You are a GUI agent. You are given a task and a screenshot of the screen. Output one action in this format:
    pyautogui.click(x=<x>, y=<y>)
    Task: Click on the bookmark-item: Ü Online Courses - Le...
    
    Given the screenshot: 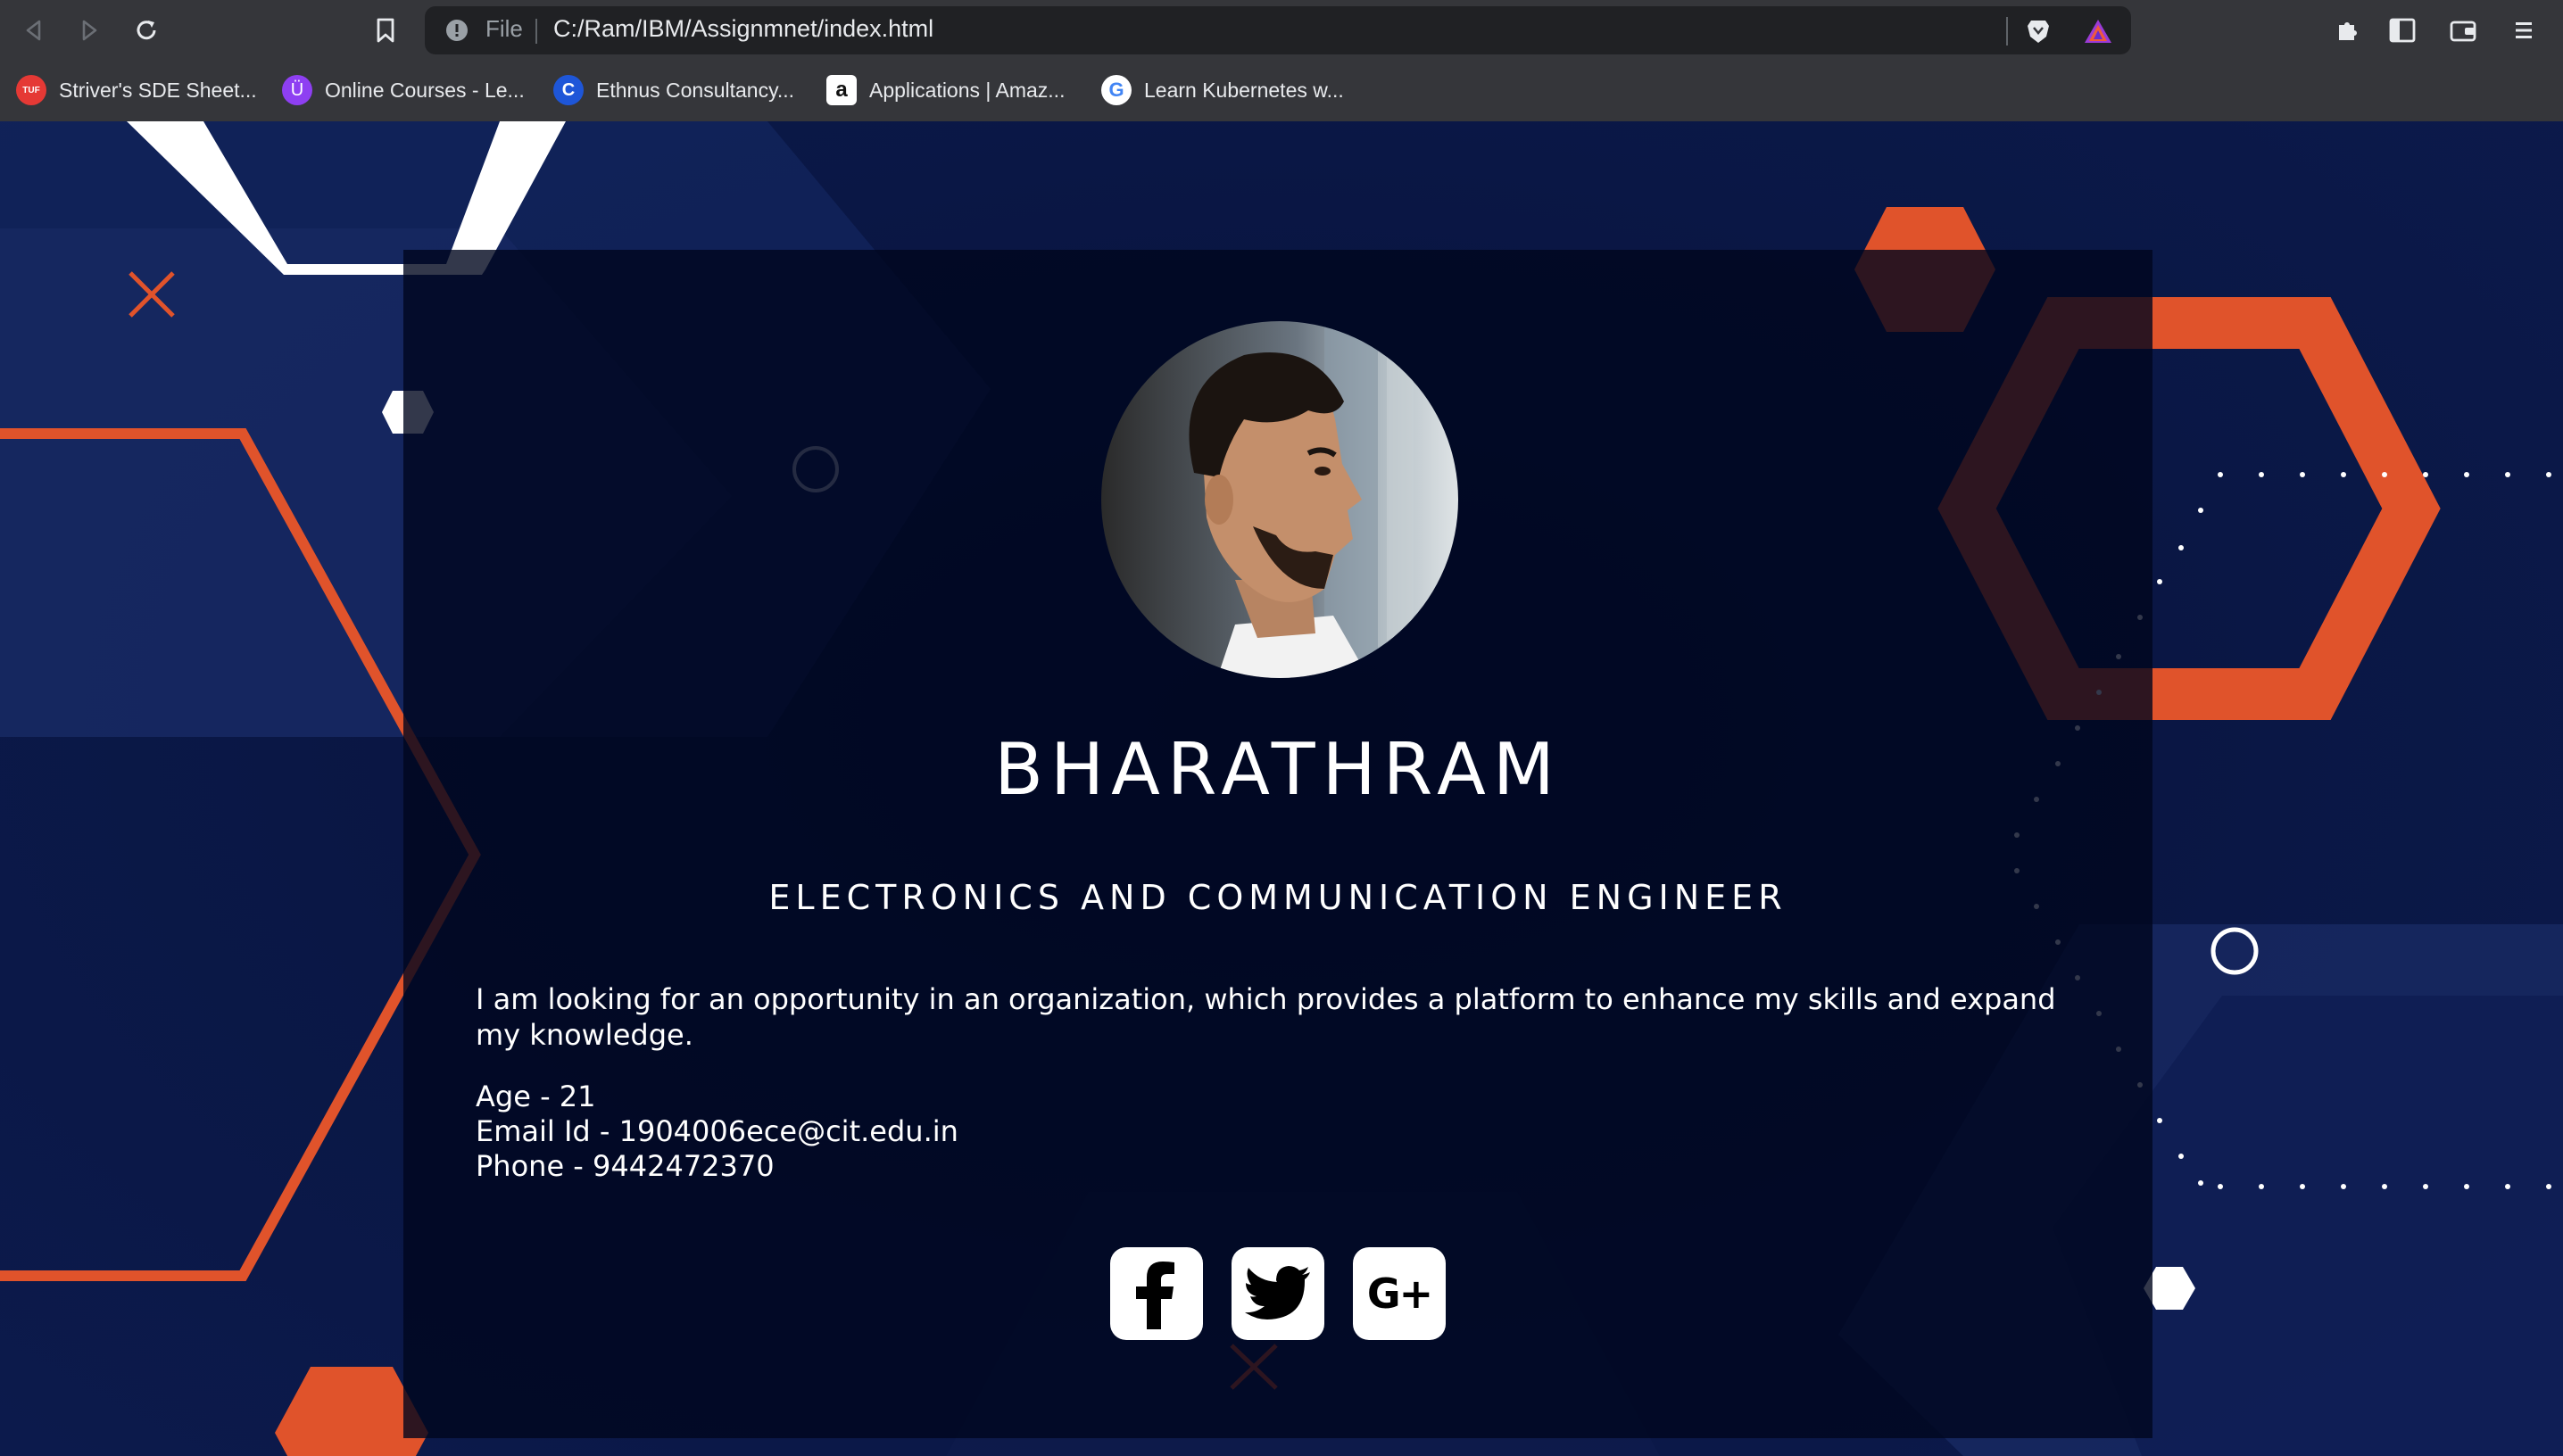 What is the action you would take?
    pyautogui.click(x=403, y=90)
    